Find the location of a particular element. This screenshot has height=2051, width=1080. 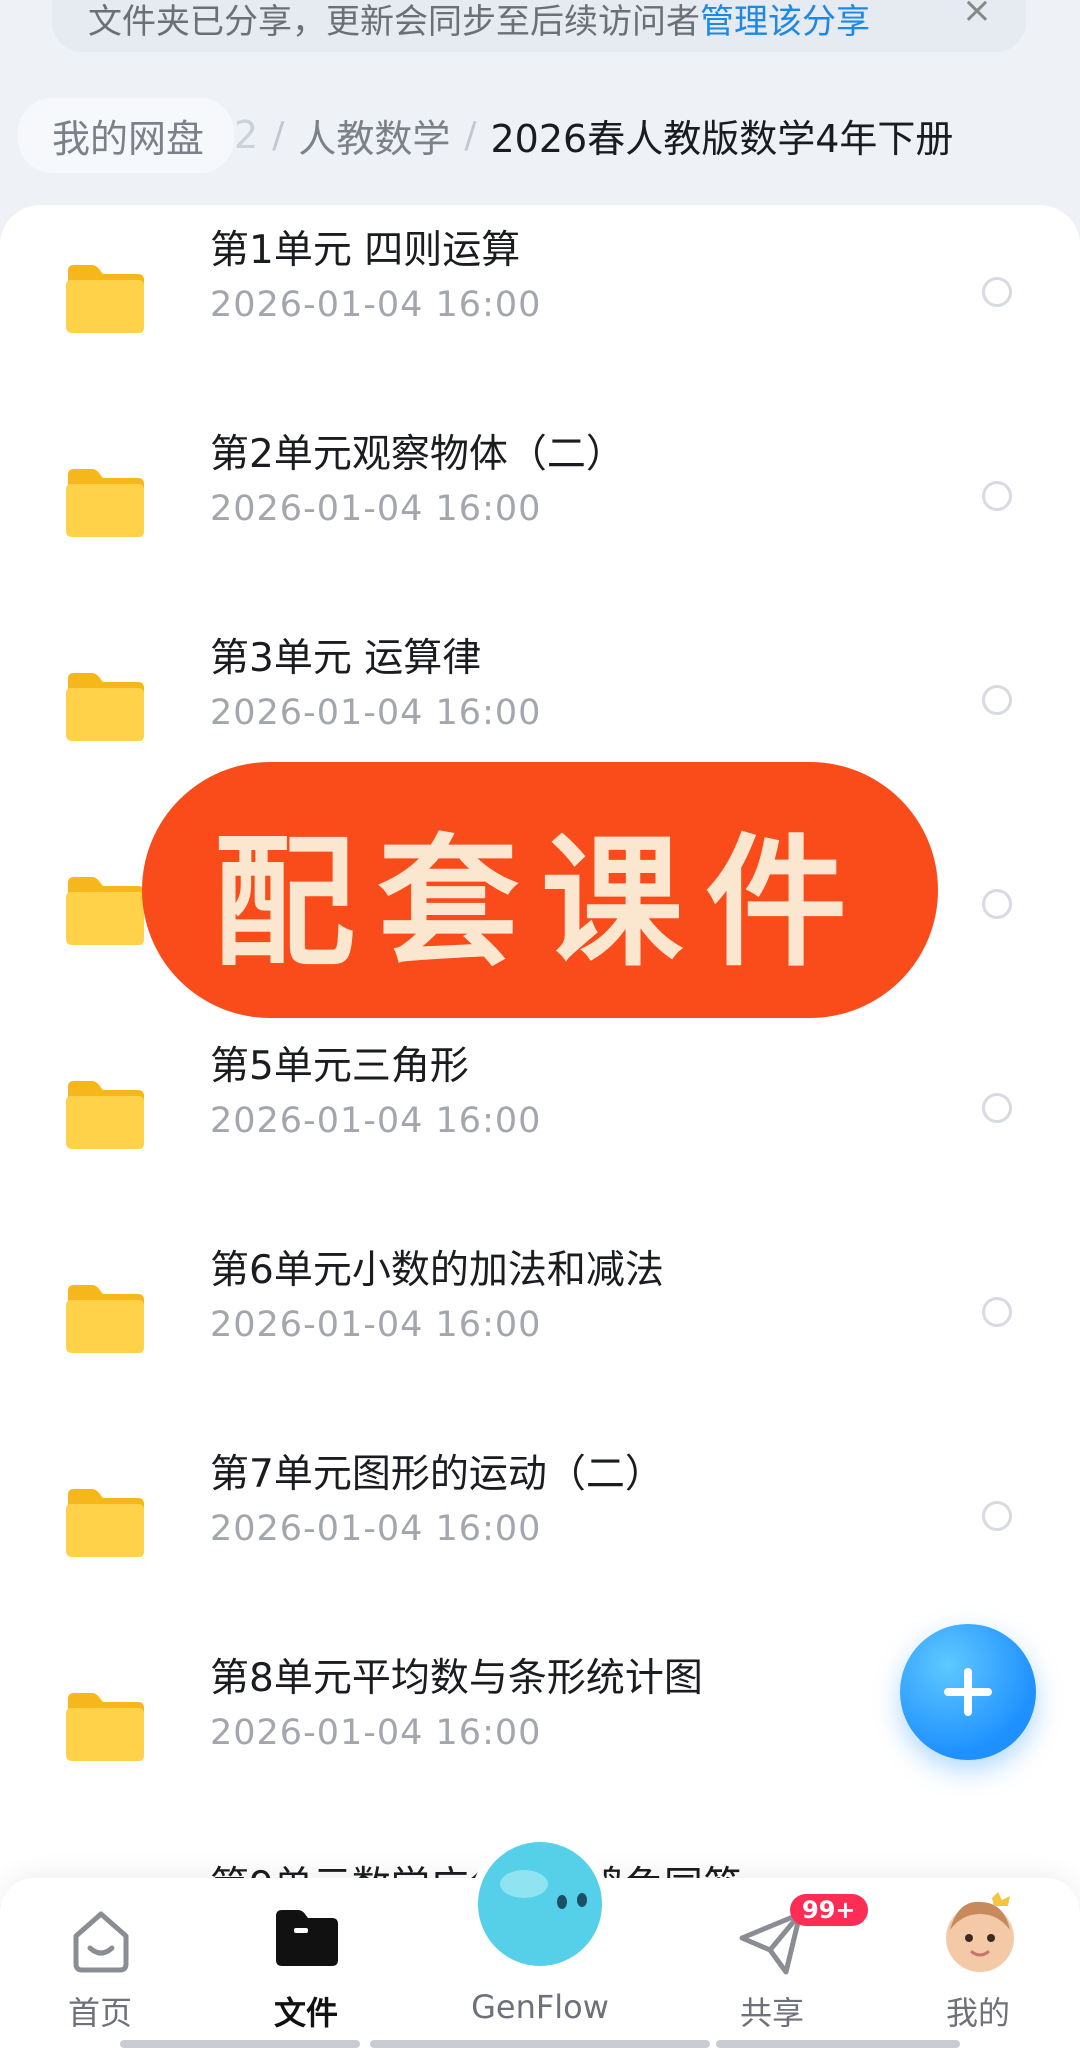

nav-home-label: 首页 is located at coordinates (99, 2013).